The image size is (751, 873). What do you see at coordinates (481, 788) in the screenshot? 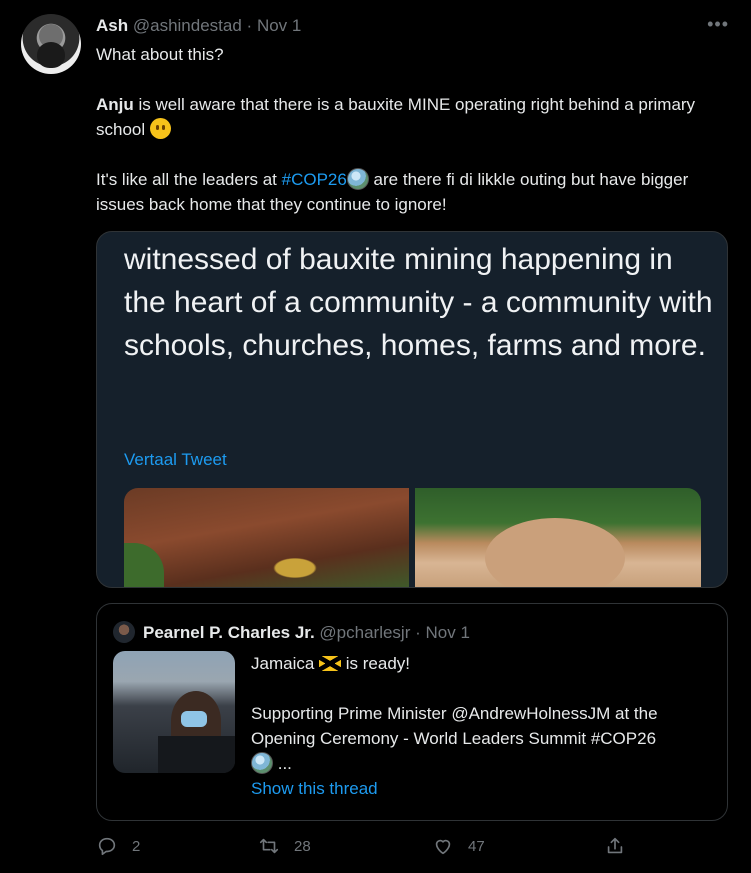
I see `show-thread-link: Show this thread` at bounding box center [481, 788].